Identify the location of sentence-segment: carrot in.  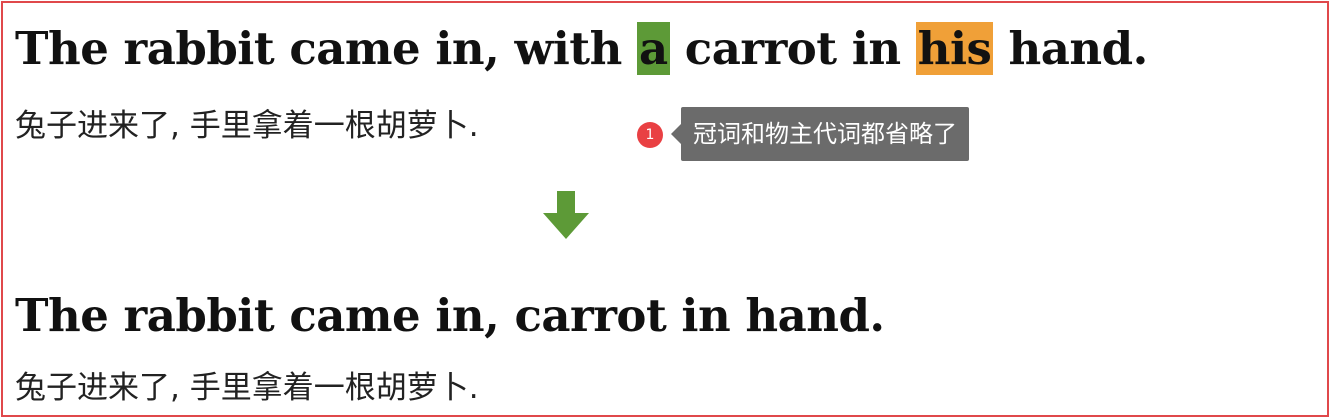
(792, 48).